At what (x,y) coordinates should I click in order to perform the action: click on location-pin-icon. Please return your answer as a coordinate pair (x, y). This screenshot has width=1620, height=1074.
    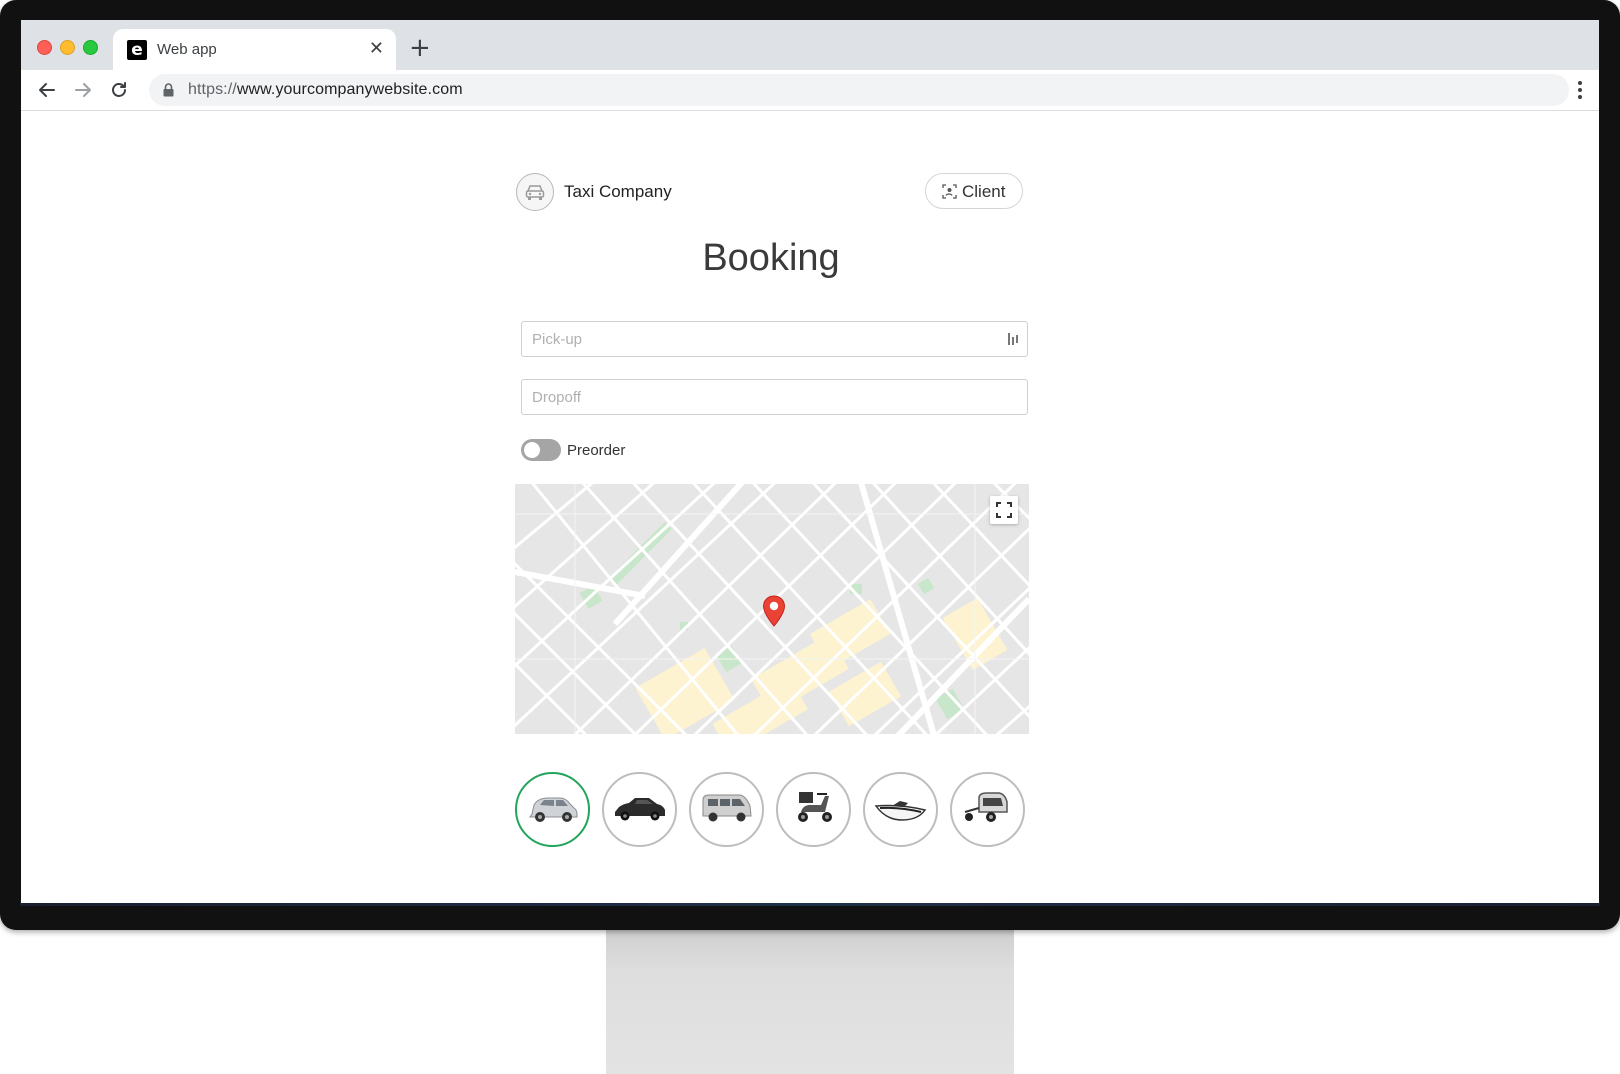
    Looking at the image, I should click on (774, 611).